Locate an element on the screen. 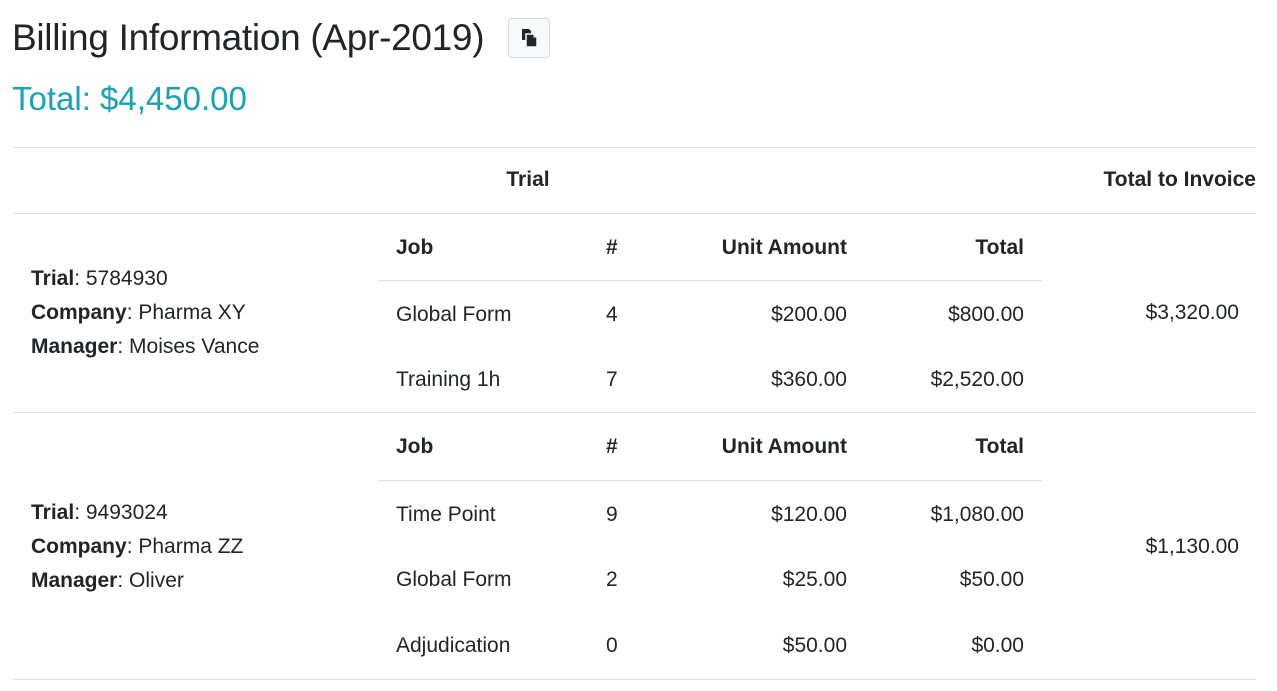 This screenshot has height=691, width=1277. table-top-border is located at coordinates (634, 147).